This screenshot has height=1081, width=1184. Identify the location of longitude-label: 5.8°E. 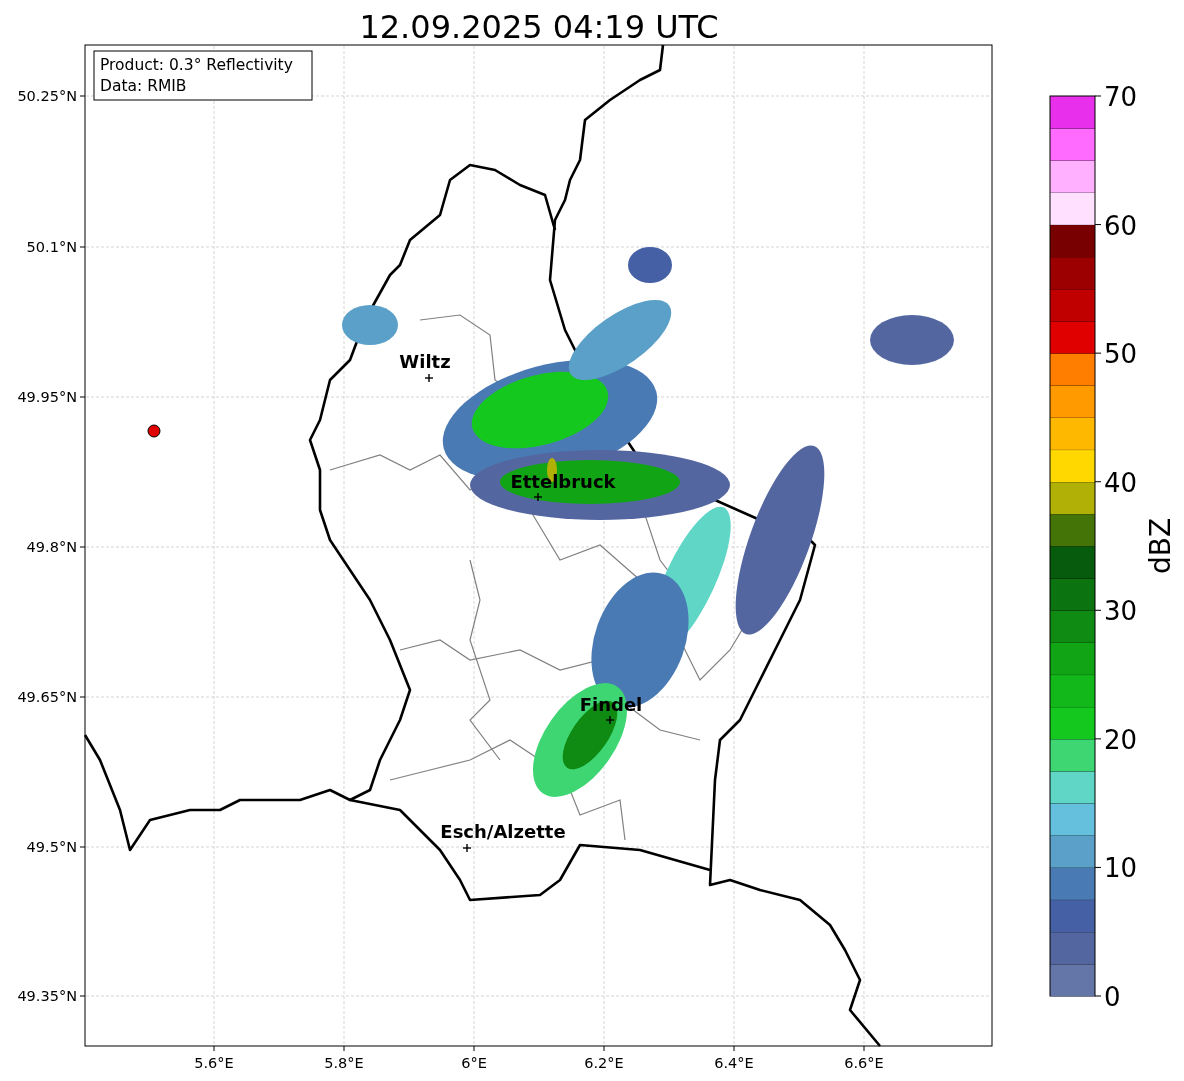
(344, 1063).